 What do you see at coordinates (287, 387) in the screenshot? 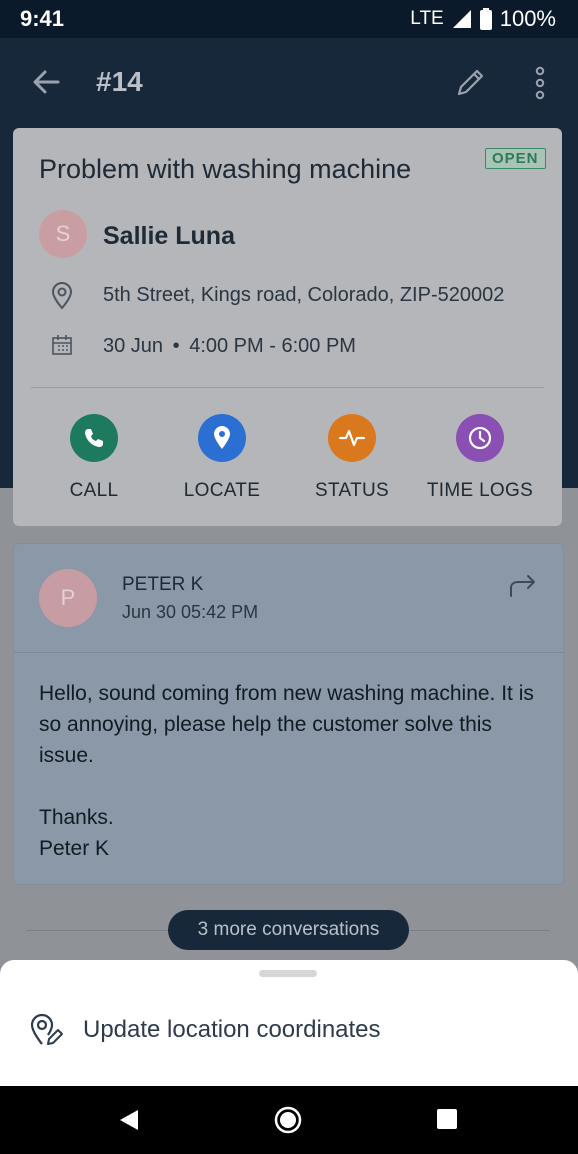
I see `card-divider` at bounding box center [287, 387].